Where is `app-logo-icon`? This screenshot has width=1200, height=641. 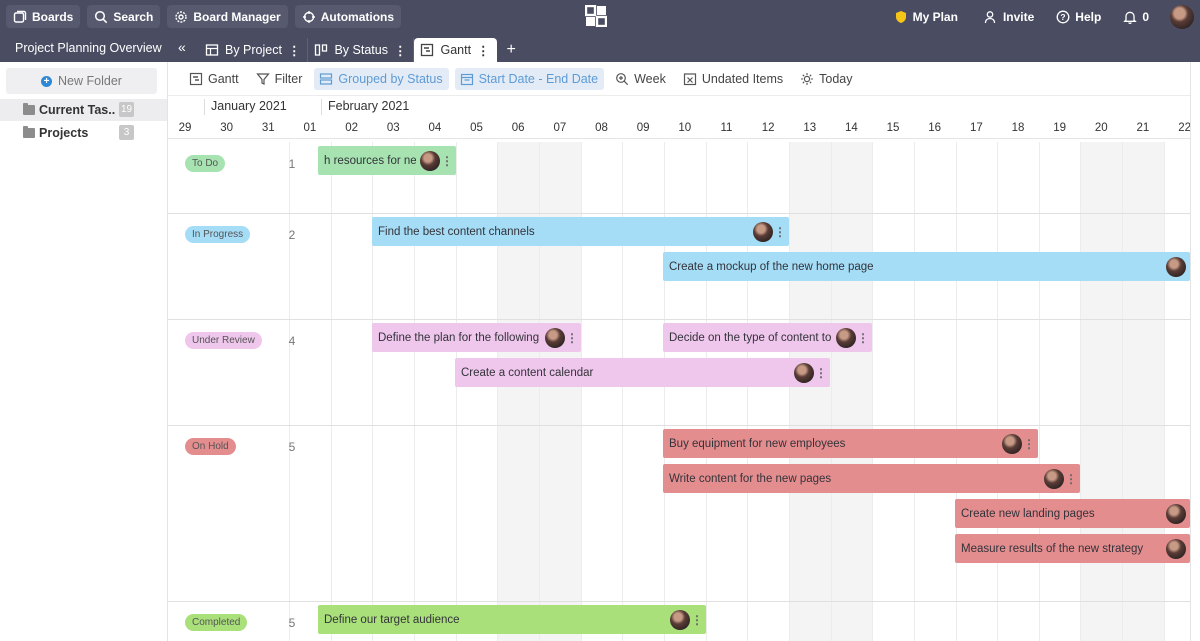
app-logo-icon is located at coordinates (596, 16).